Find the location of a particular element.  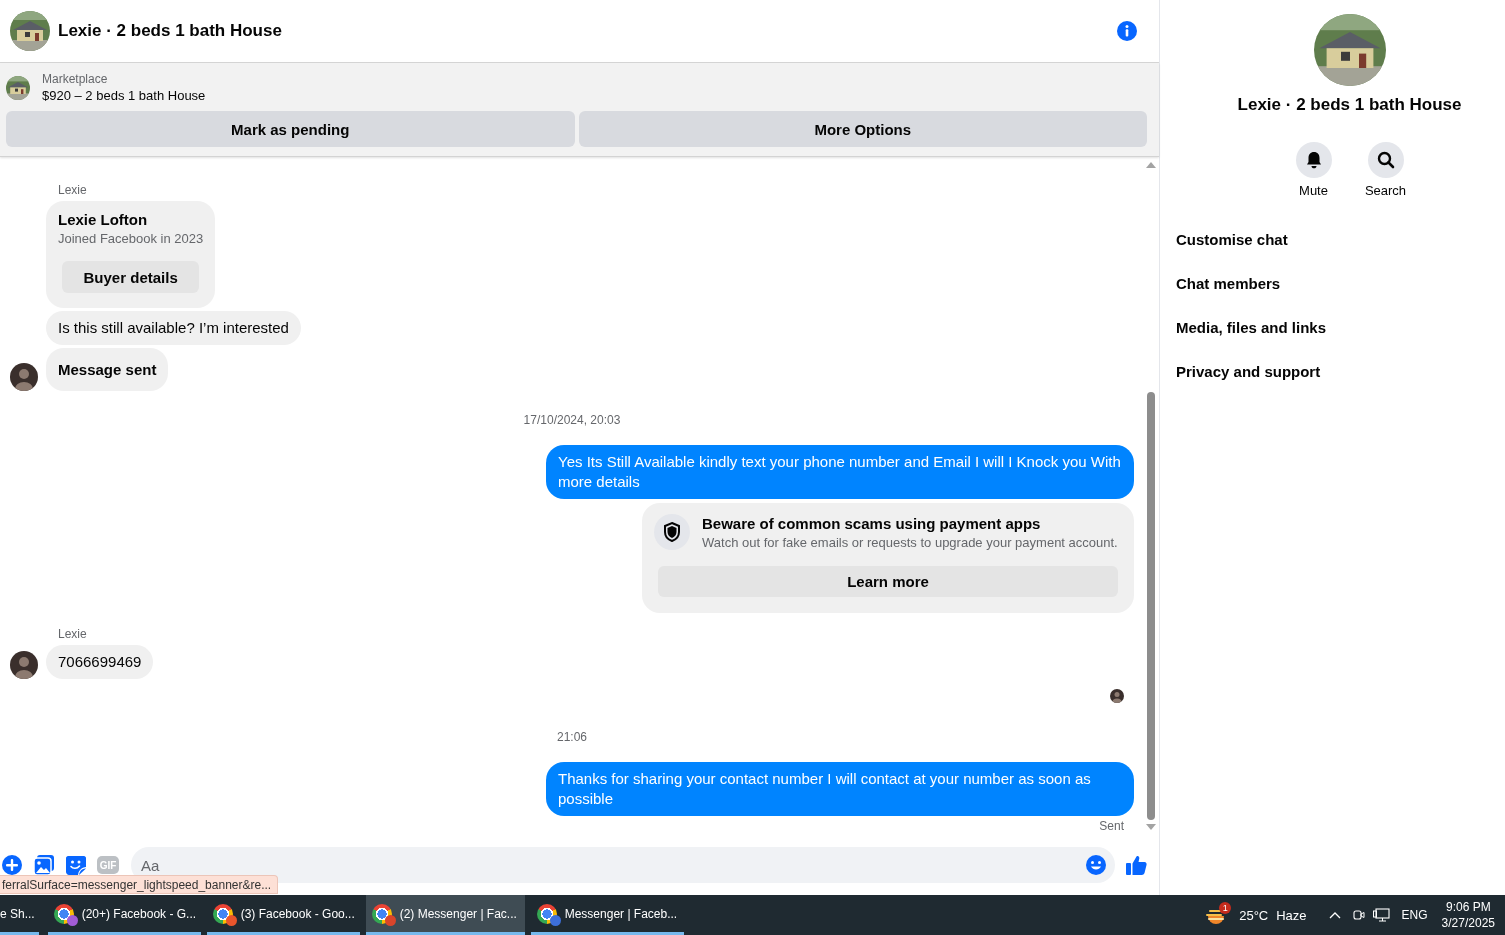

listing-summary: $920 – 2 beds 1 bath House is located at coordinates (124, 96).